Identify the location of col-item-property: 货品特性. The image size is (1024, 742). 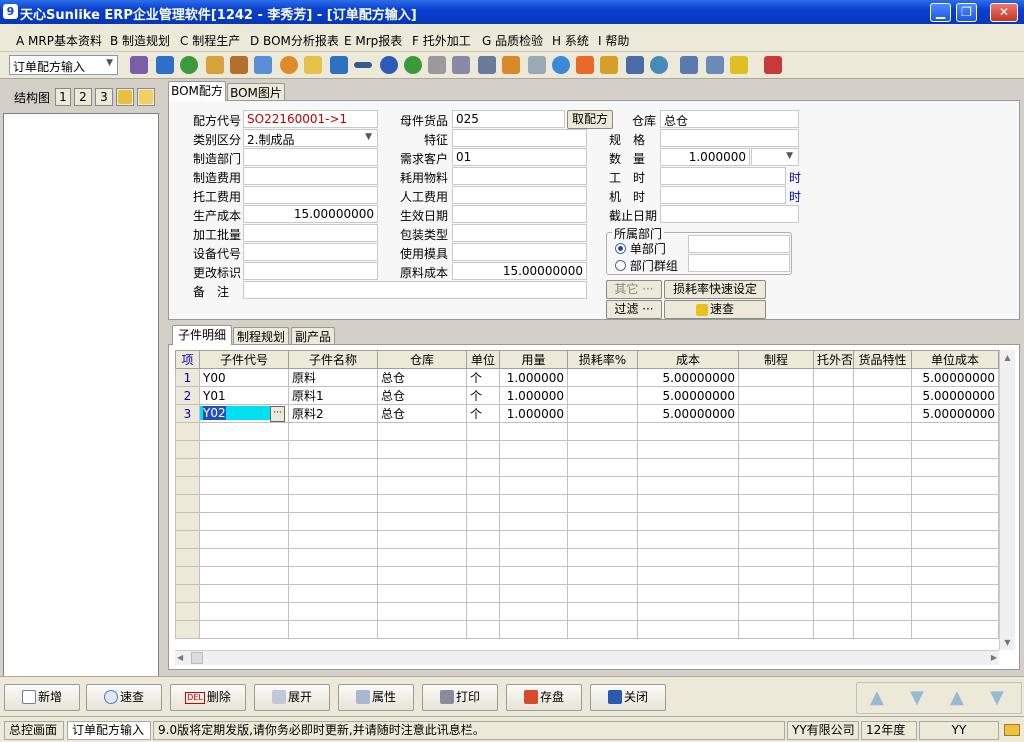
(882, 359).